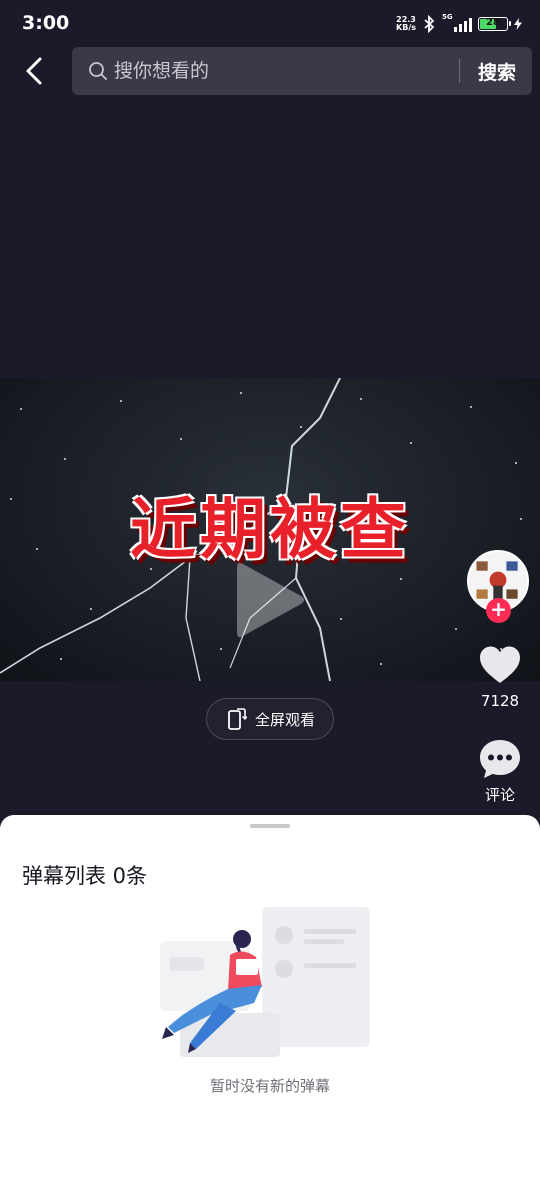 This screenshot has width=540, height=1200. What do you see at coordinates (500, 759) in the screenshot?
I see `comment-icon` at bounding box center [500, 759].